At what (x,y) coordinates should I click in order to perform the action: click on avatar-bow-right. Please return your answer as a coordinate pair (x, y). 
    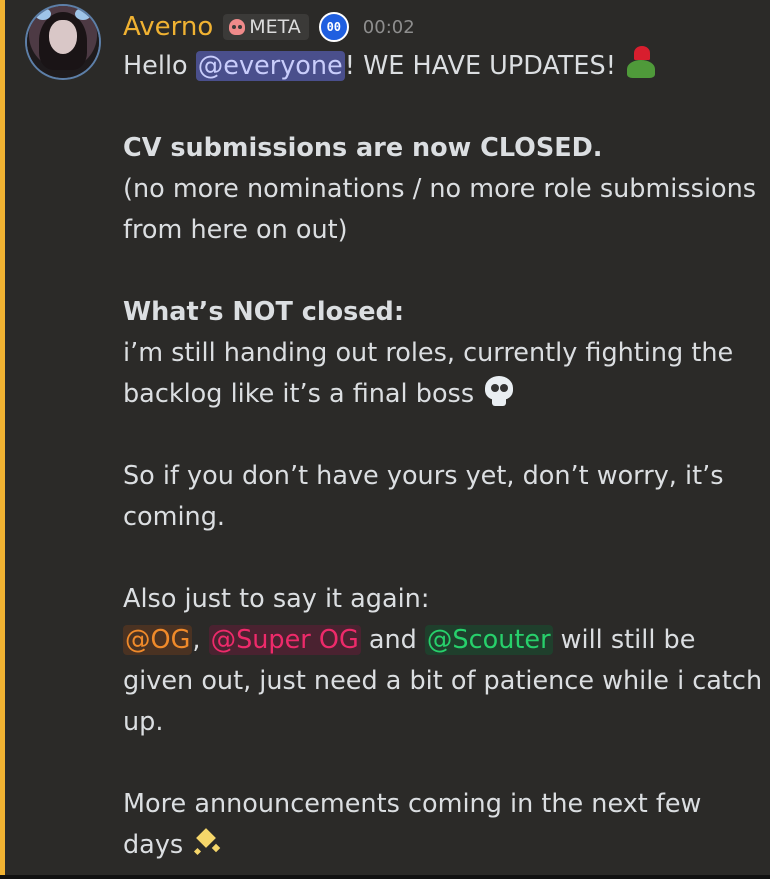
    Looking at the image, I should click on (83, 14).